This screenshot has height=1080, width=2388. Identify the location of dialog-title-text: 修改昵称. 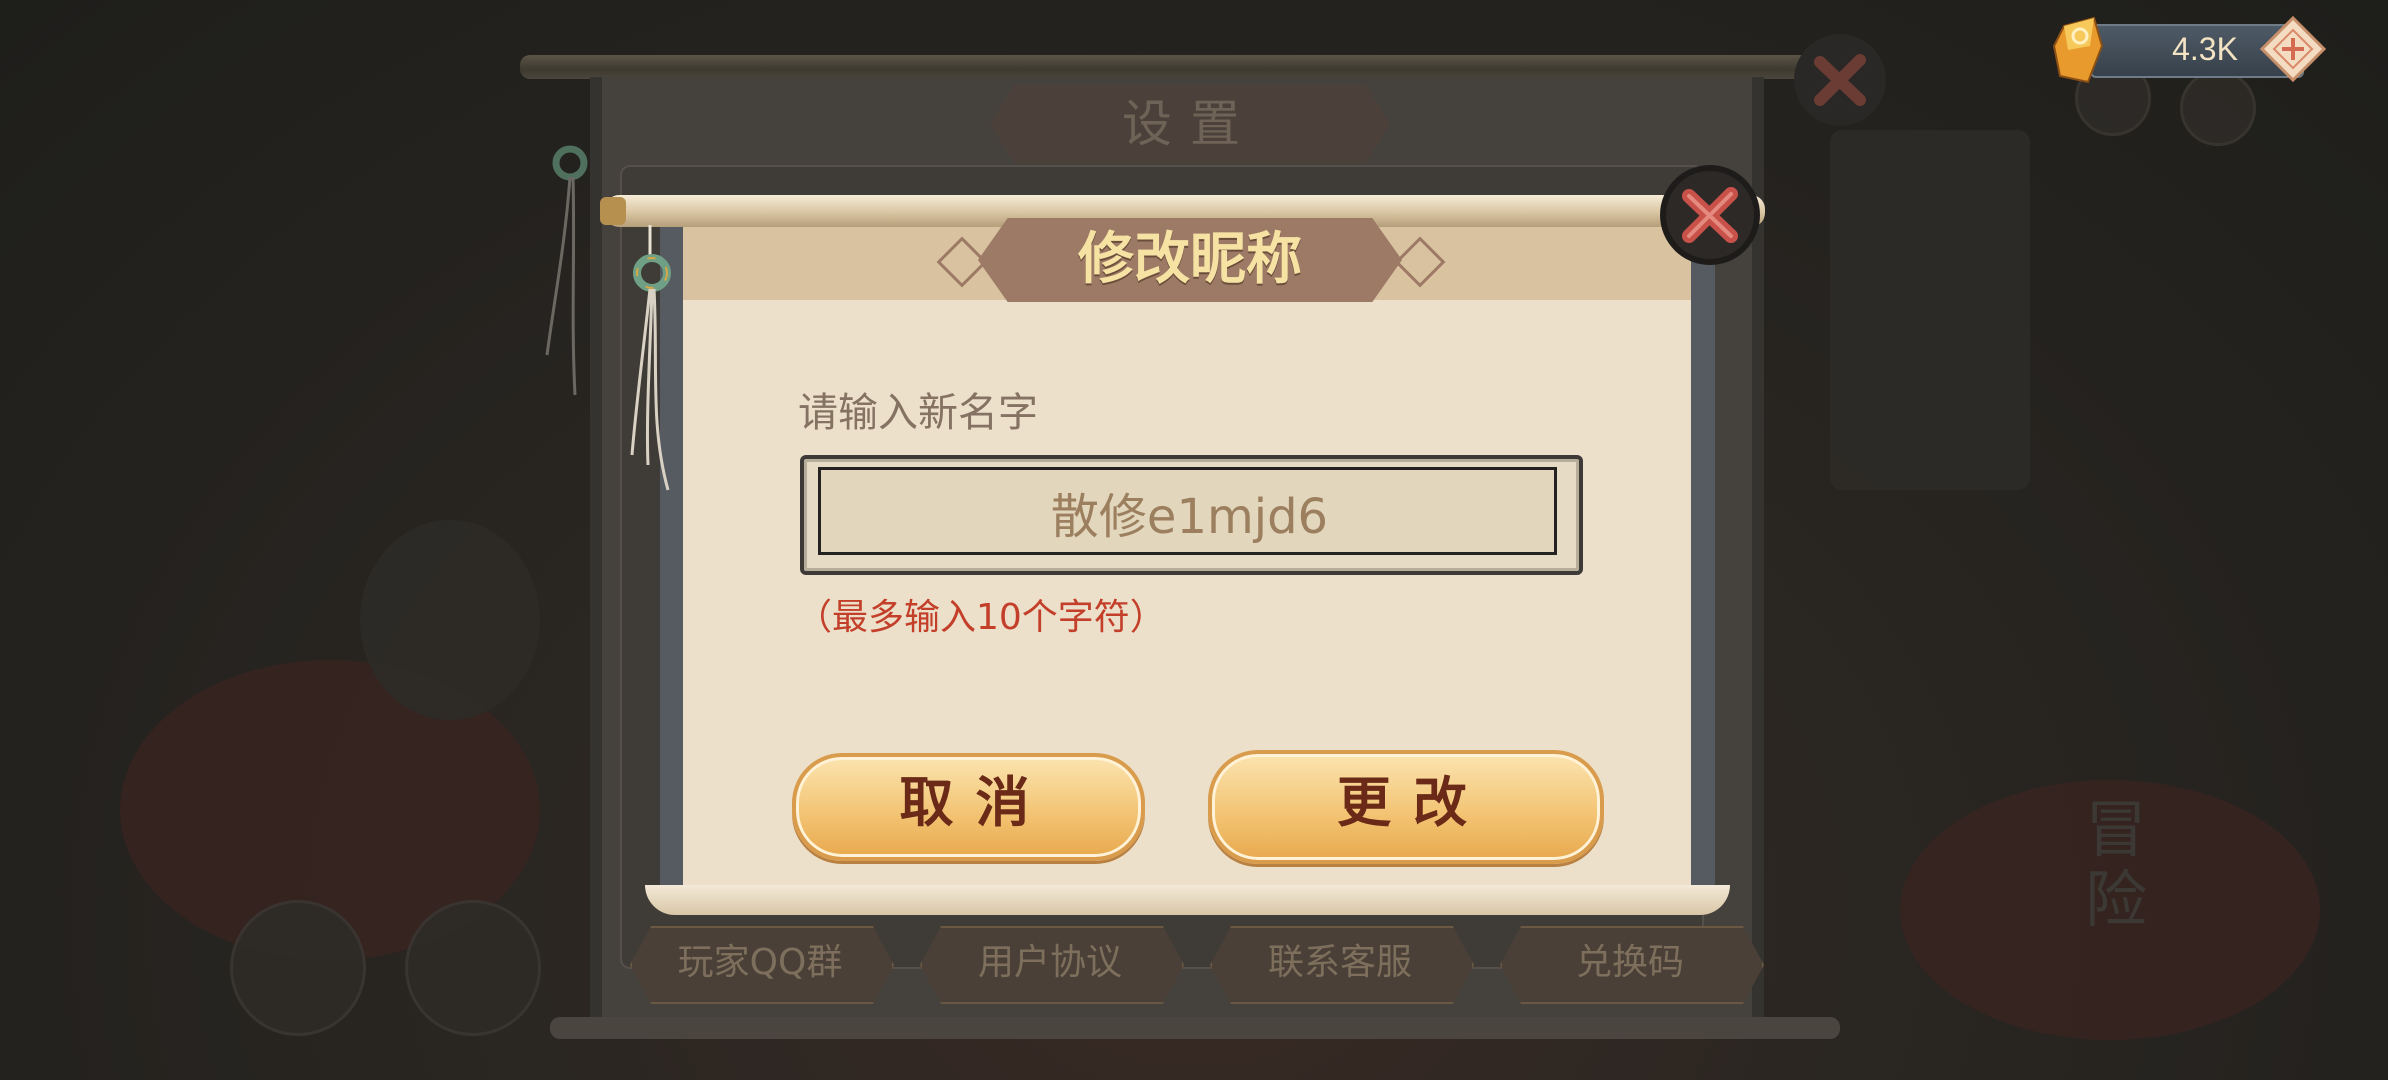
(1190, 259).